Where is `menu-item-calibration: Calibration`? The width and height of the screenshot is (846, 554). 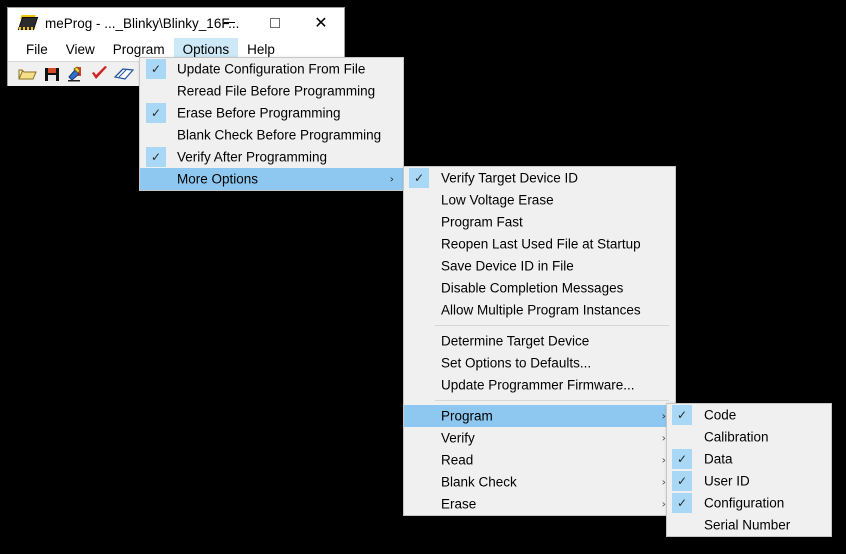 menu-item-calibration: Calibration is located at coordinates (749, 437).